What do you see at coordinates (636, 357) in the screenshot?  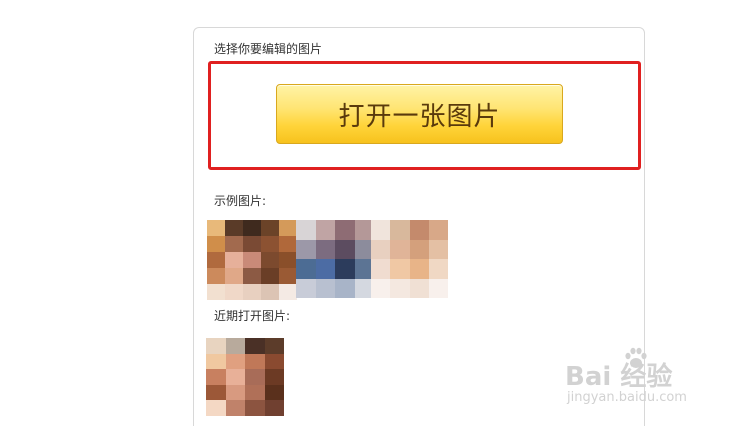 I see `paw-icon` at bounding box center [636, 357].